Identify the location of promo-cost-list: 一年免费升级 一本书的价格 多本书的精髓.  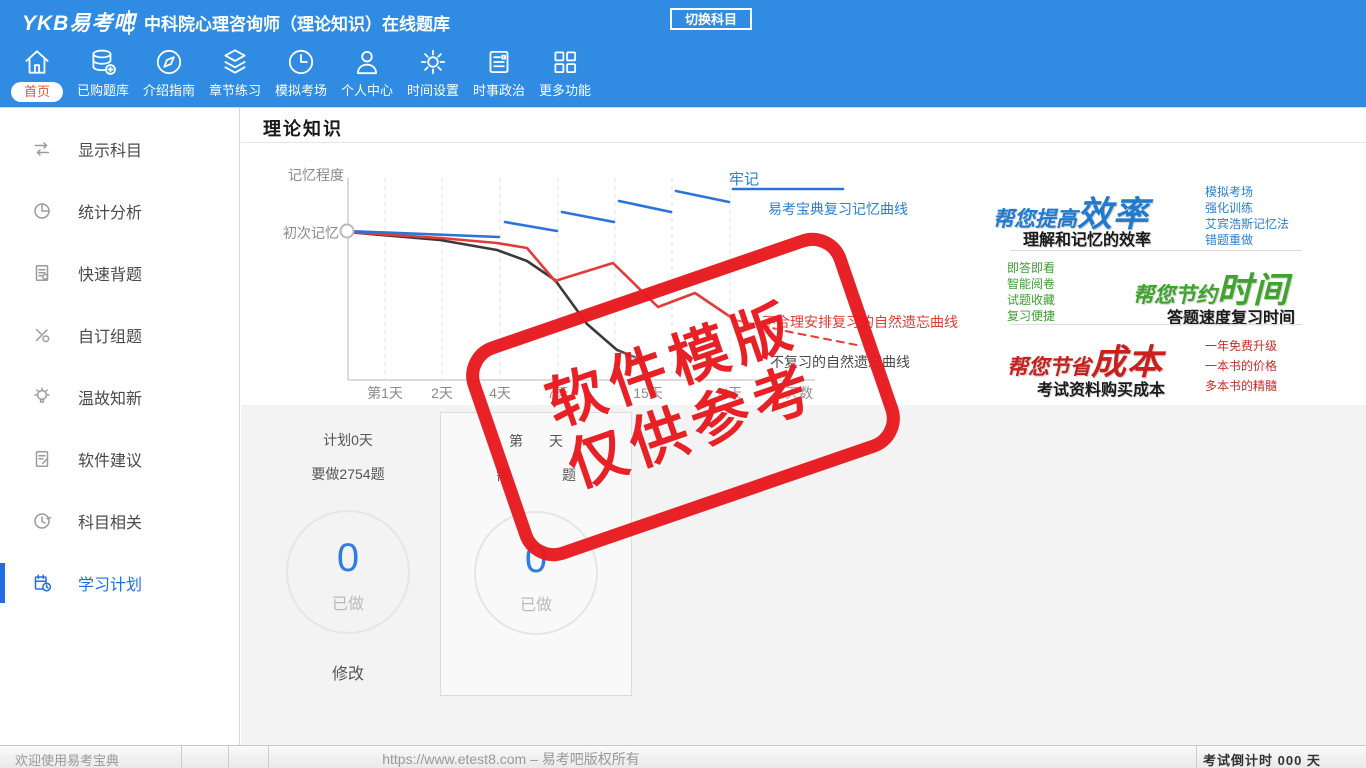
(1241, 366).